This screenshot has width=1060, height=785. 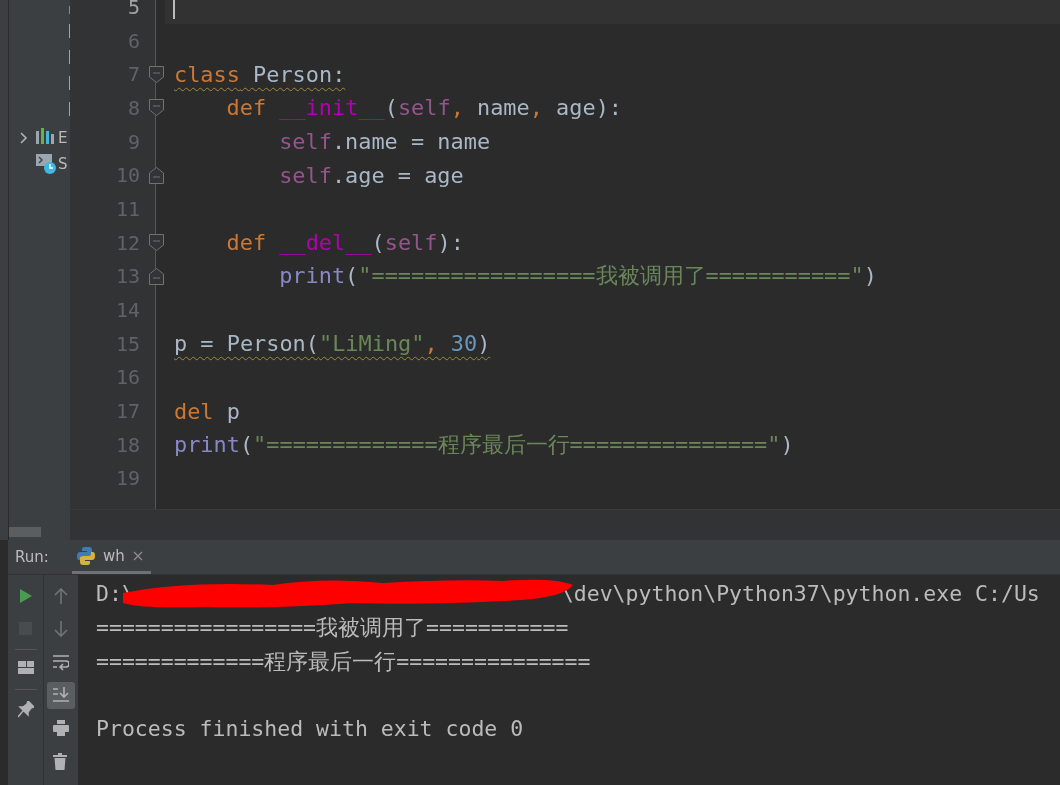 What do you see at coordinates (332, 628) in the screenshot?
I see `console-output: =================我被调用了===========` at bounding box center [332, 628].